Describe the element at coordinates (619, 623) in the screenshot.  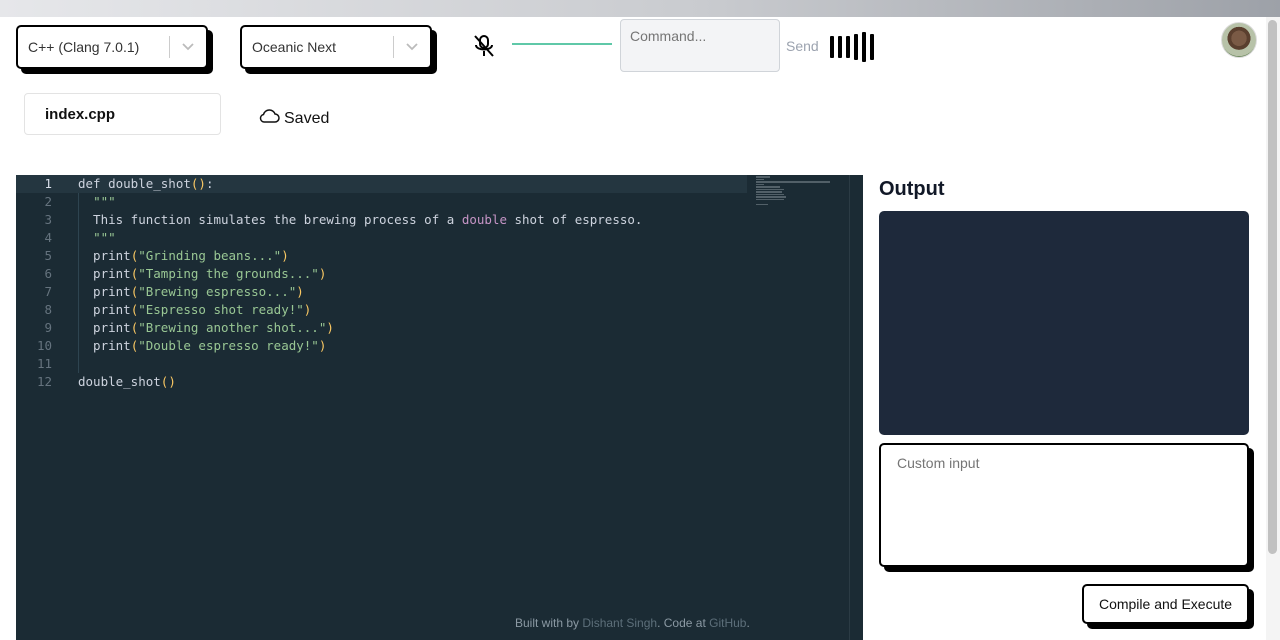
I see `author-link: Dishant Singh` at that location.